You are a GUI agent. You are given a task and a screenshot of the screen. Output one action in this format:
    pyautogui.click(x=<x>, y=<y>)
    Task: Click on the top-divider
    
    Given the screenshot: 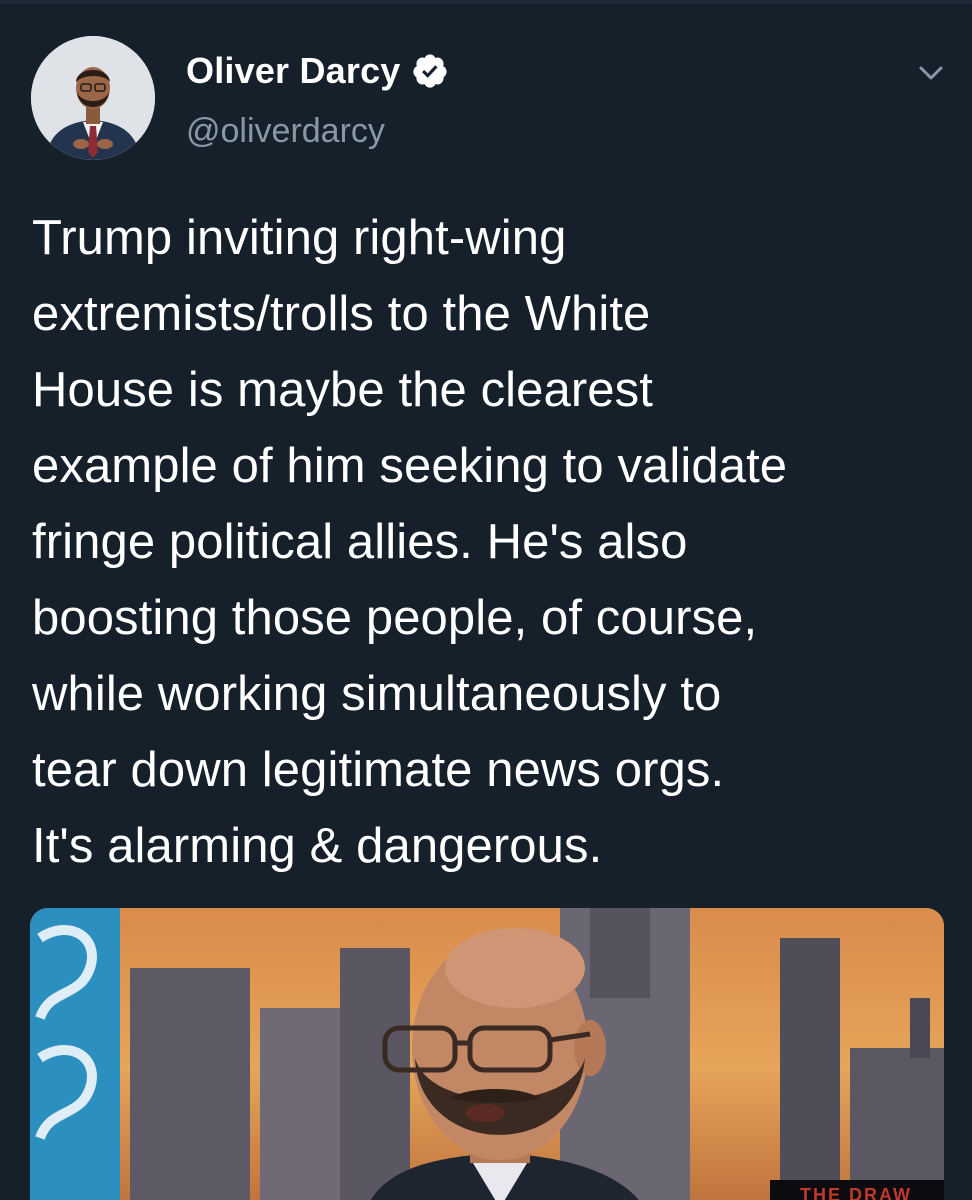 What is the action you would take?
    pyautogui.click(x=486, y=2)
    